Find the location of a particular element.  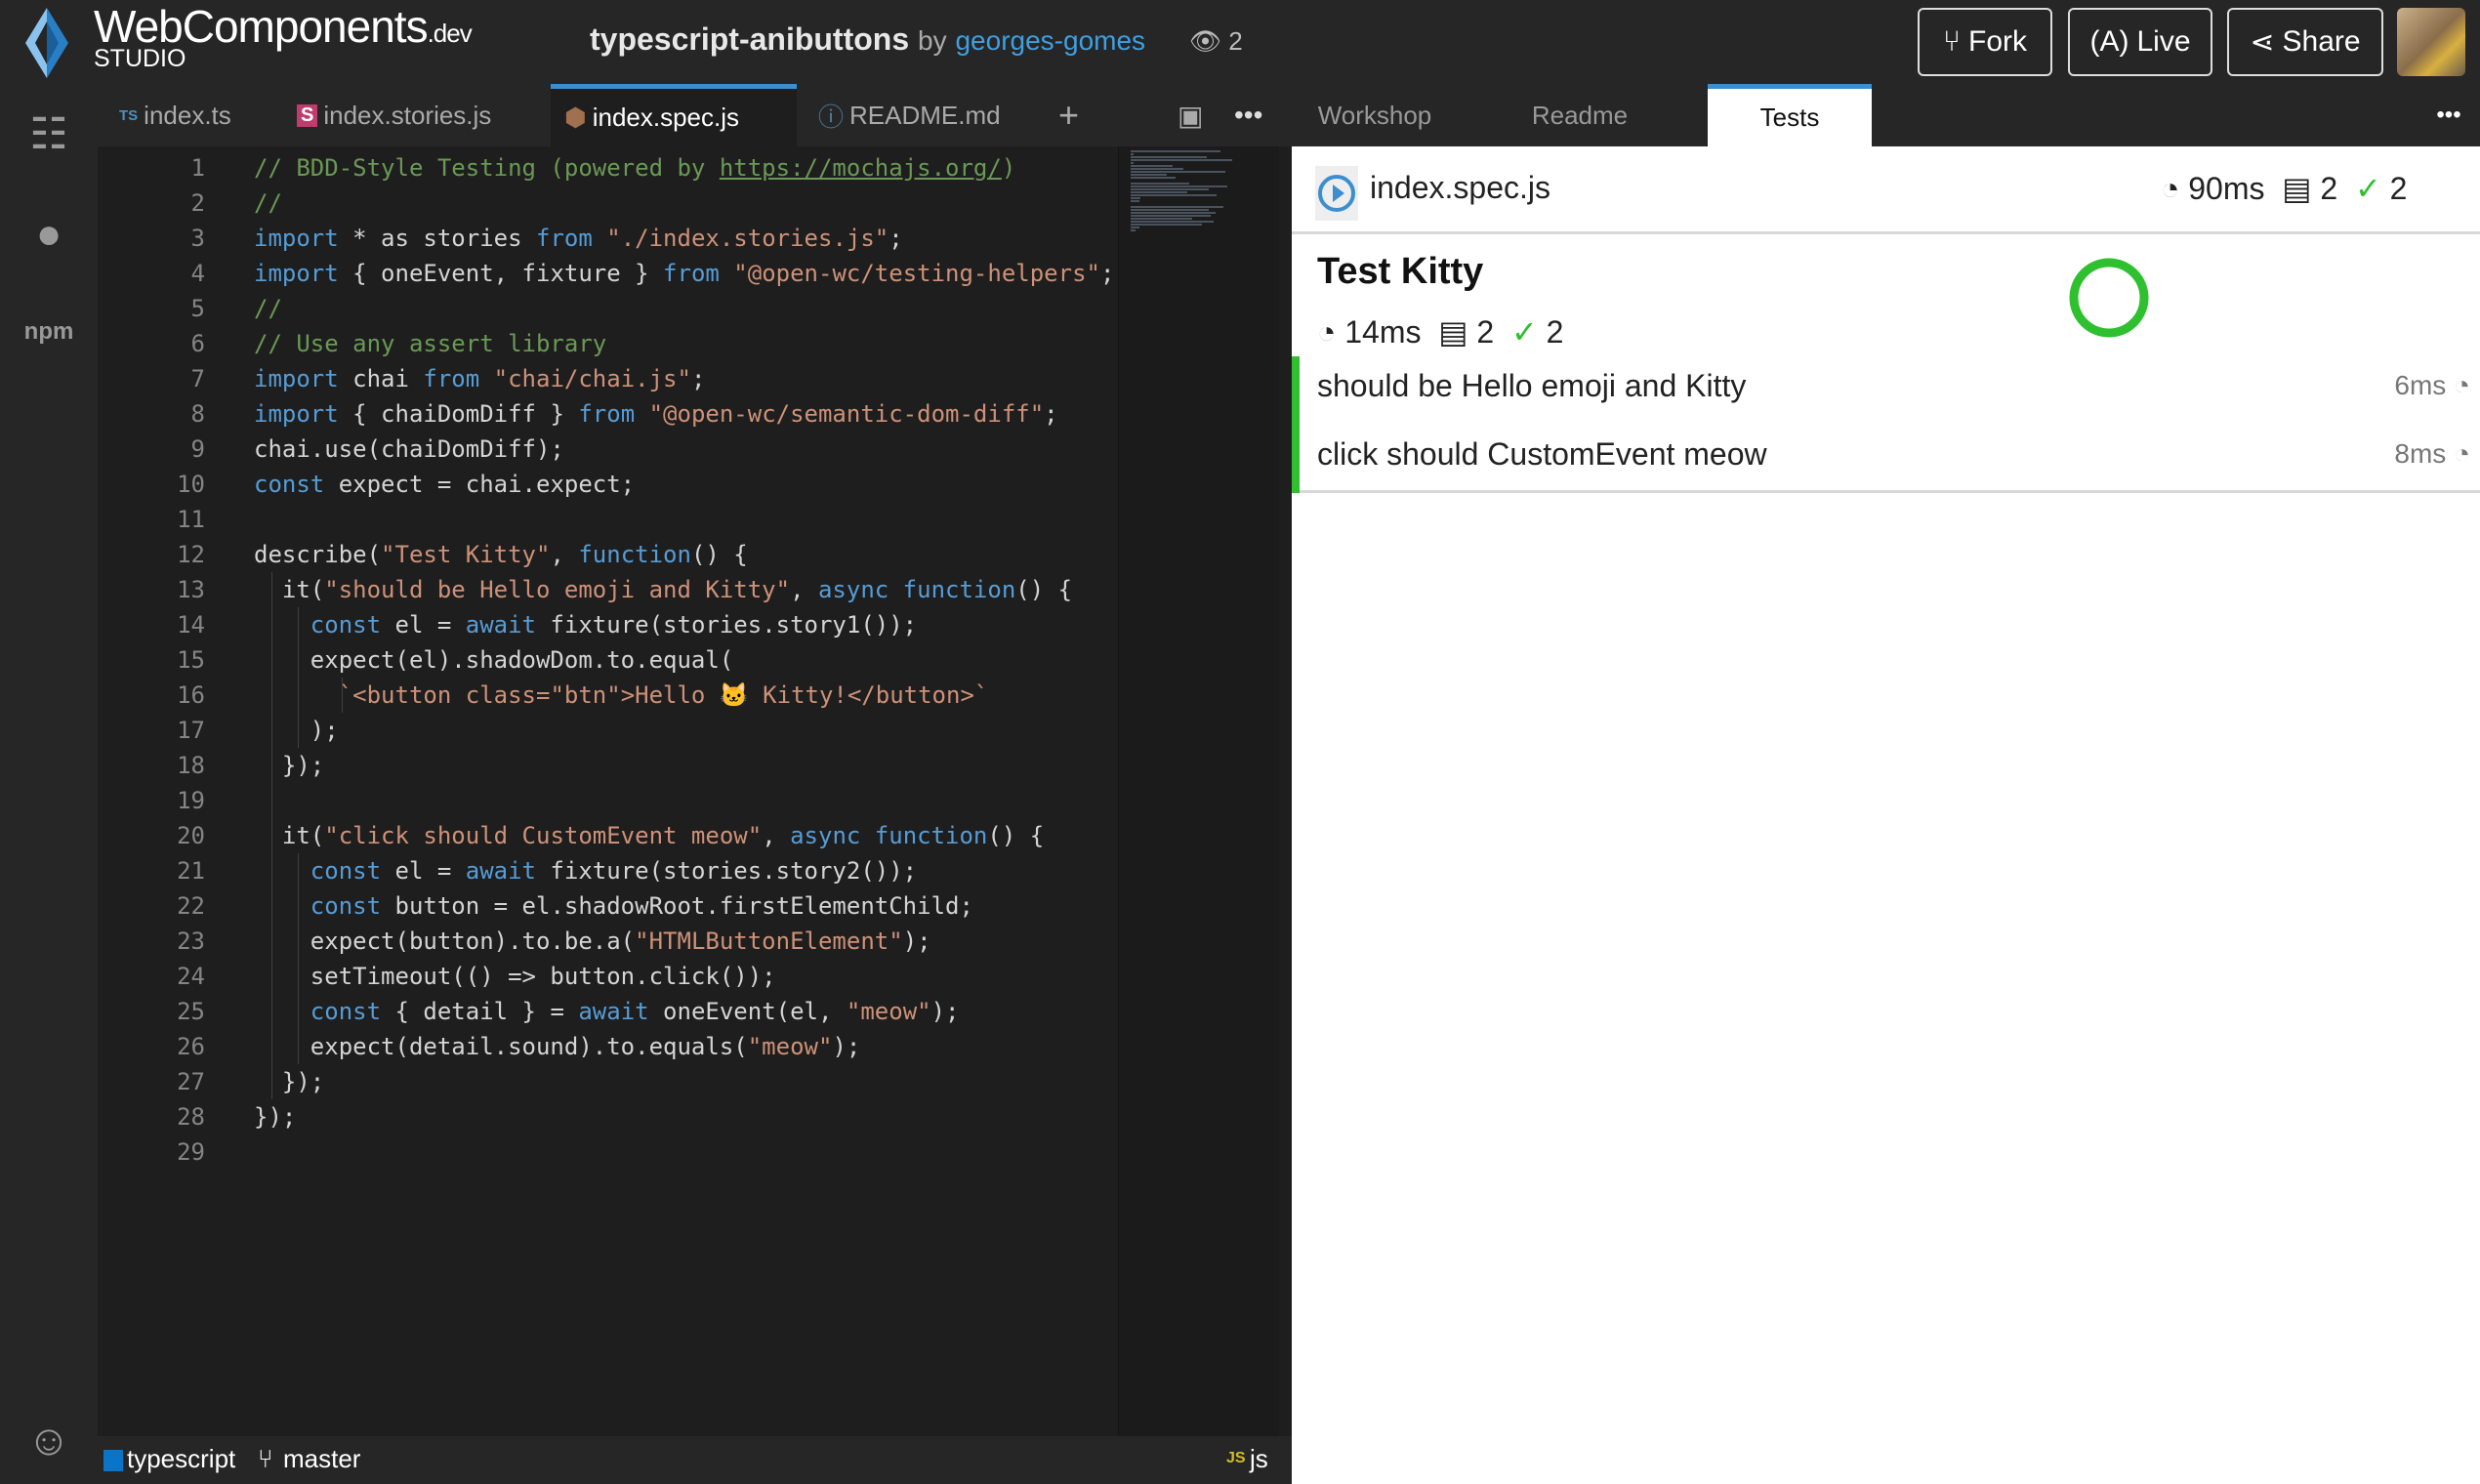

info-icon: ⓘ is located at coordinates (831, 117).